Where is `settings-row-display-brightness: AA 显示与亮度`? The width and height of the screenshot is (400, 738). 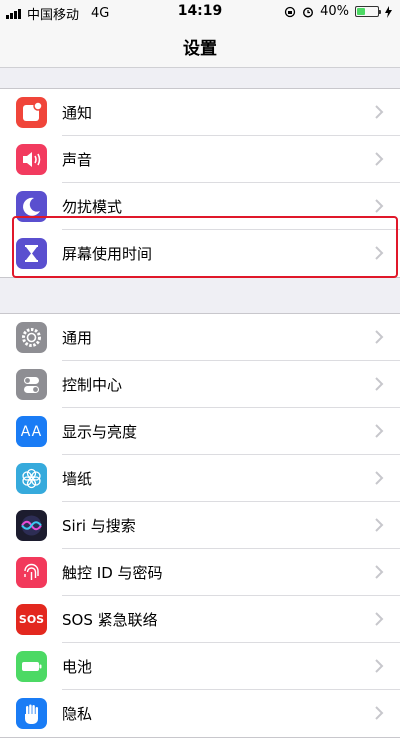 settings-row-display-brightness: AA 显示与亮度 is located at coordinates (200, 431).